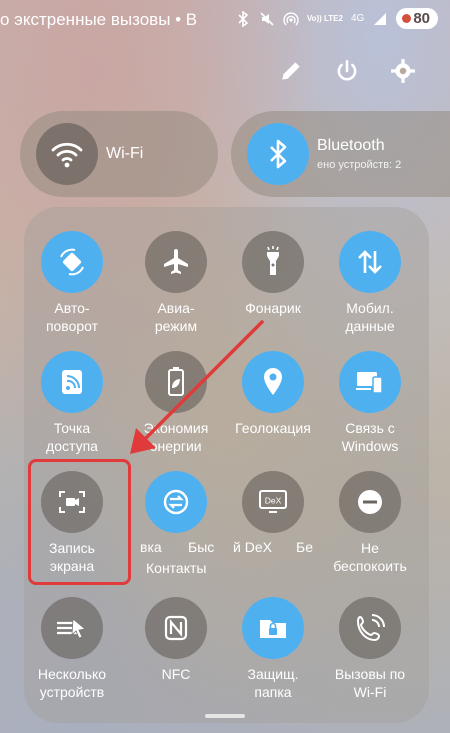 The height and width of the screenshot is (733, 450). What do you see at coordinates (380, 18) in the screenshot?
I see `signal-icon` at bounding box center [380, 18].